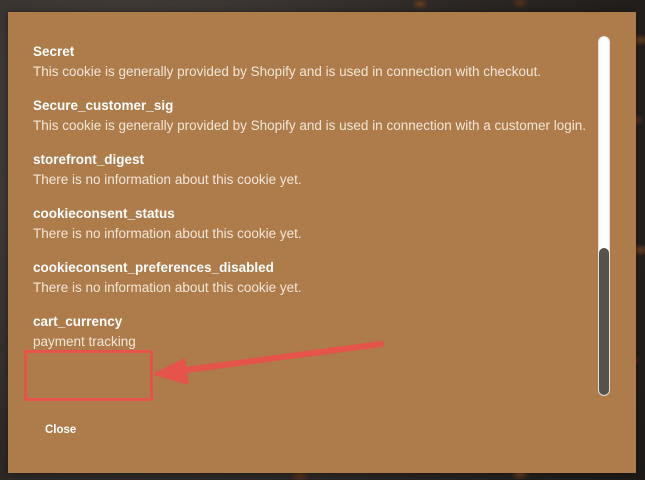 This screenshot has width=645, height=480. What do you see at coordinates (103, 105) in the screenshot?
I see `cookie-name: Secure_customer_sig` at bounding box center [103, 105].